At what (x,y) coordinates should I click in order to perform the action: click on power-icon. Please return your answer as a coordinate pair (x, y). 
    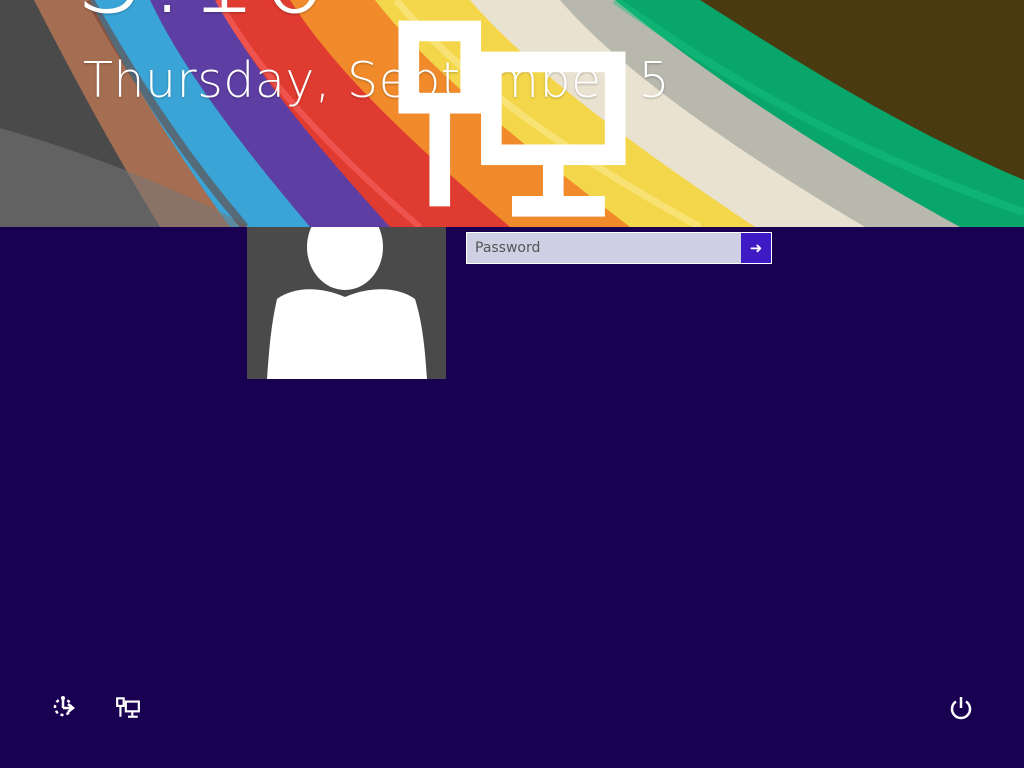
    Looking at the image, I should click on (961, 708).